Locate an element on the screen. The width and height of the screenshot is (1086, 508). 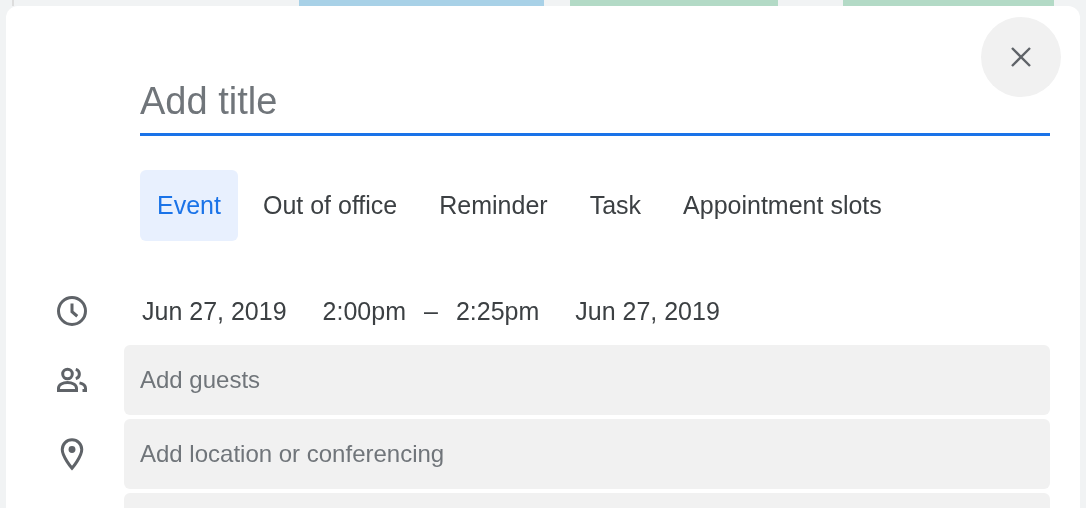
tab: Task is located at coordinates (615, 205).